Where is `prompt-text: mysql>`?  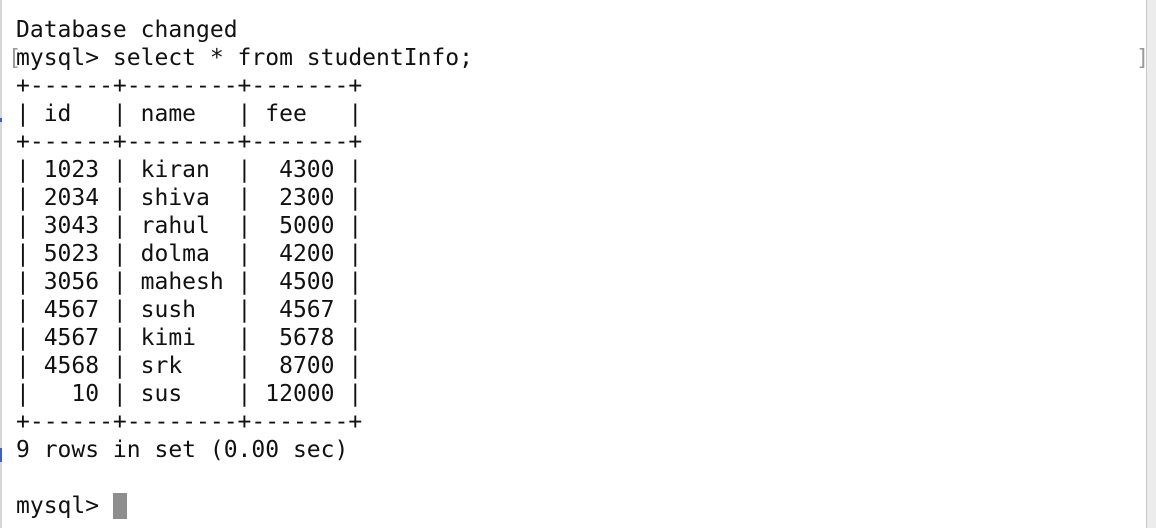 prompt-text: mysql> is located at coordinates (64, 506).